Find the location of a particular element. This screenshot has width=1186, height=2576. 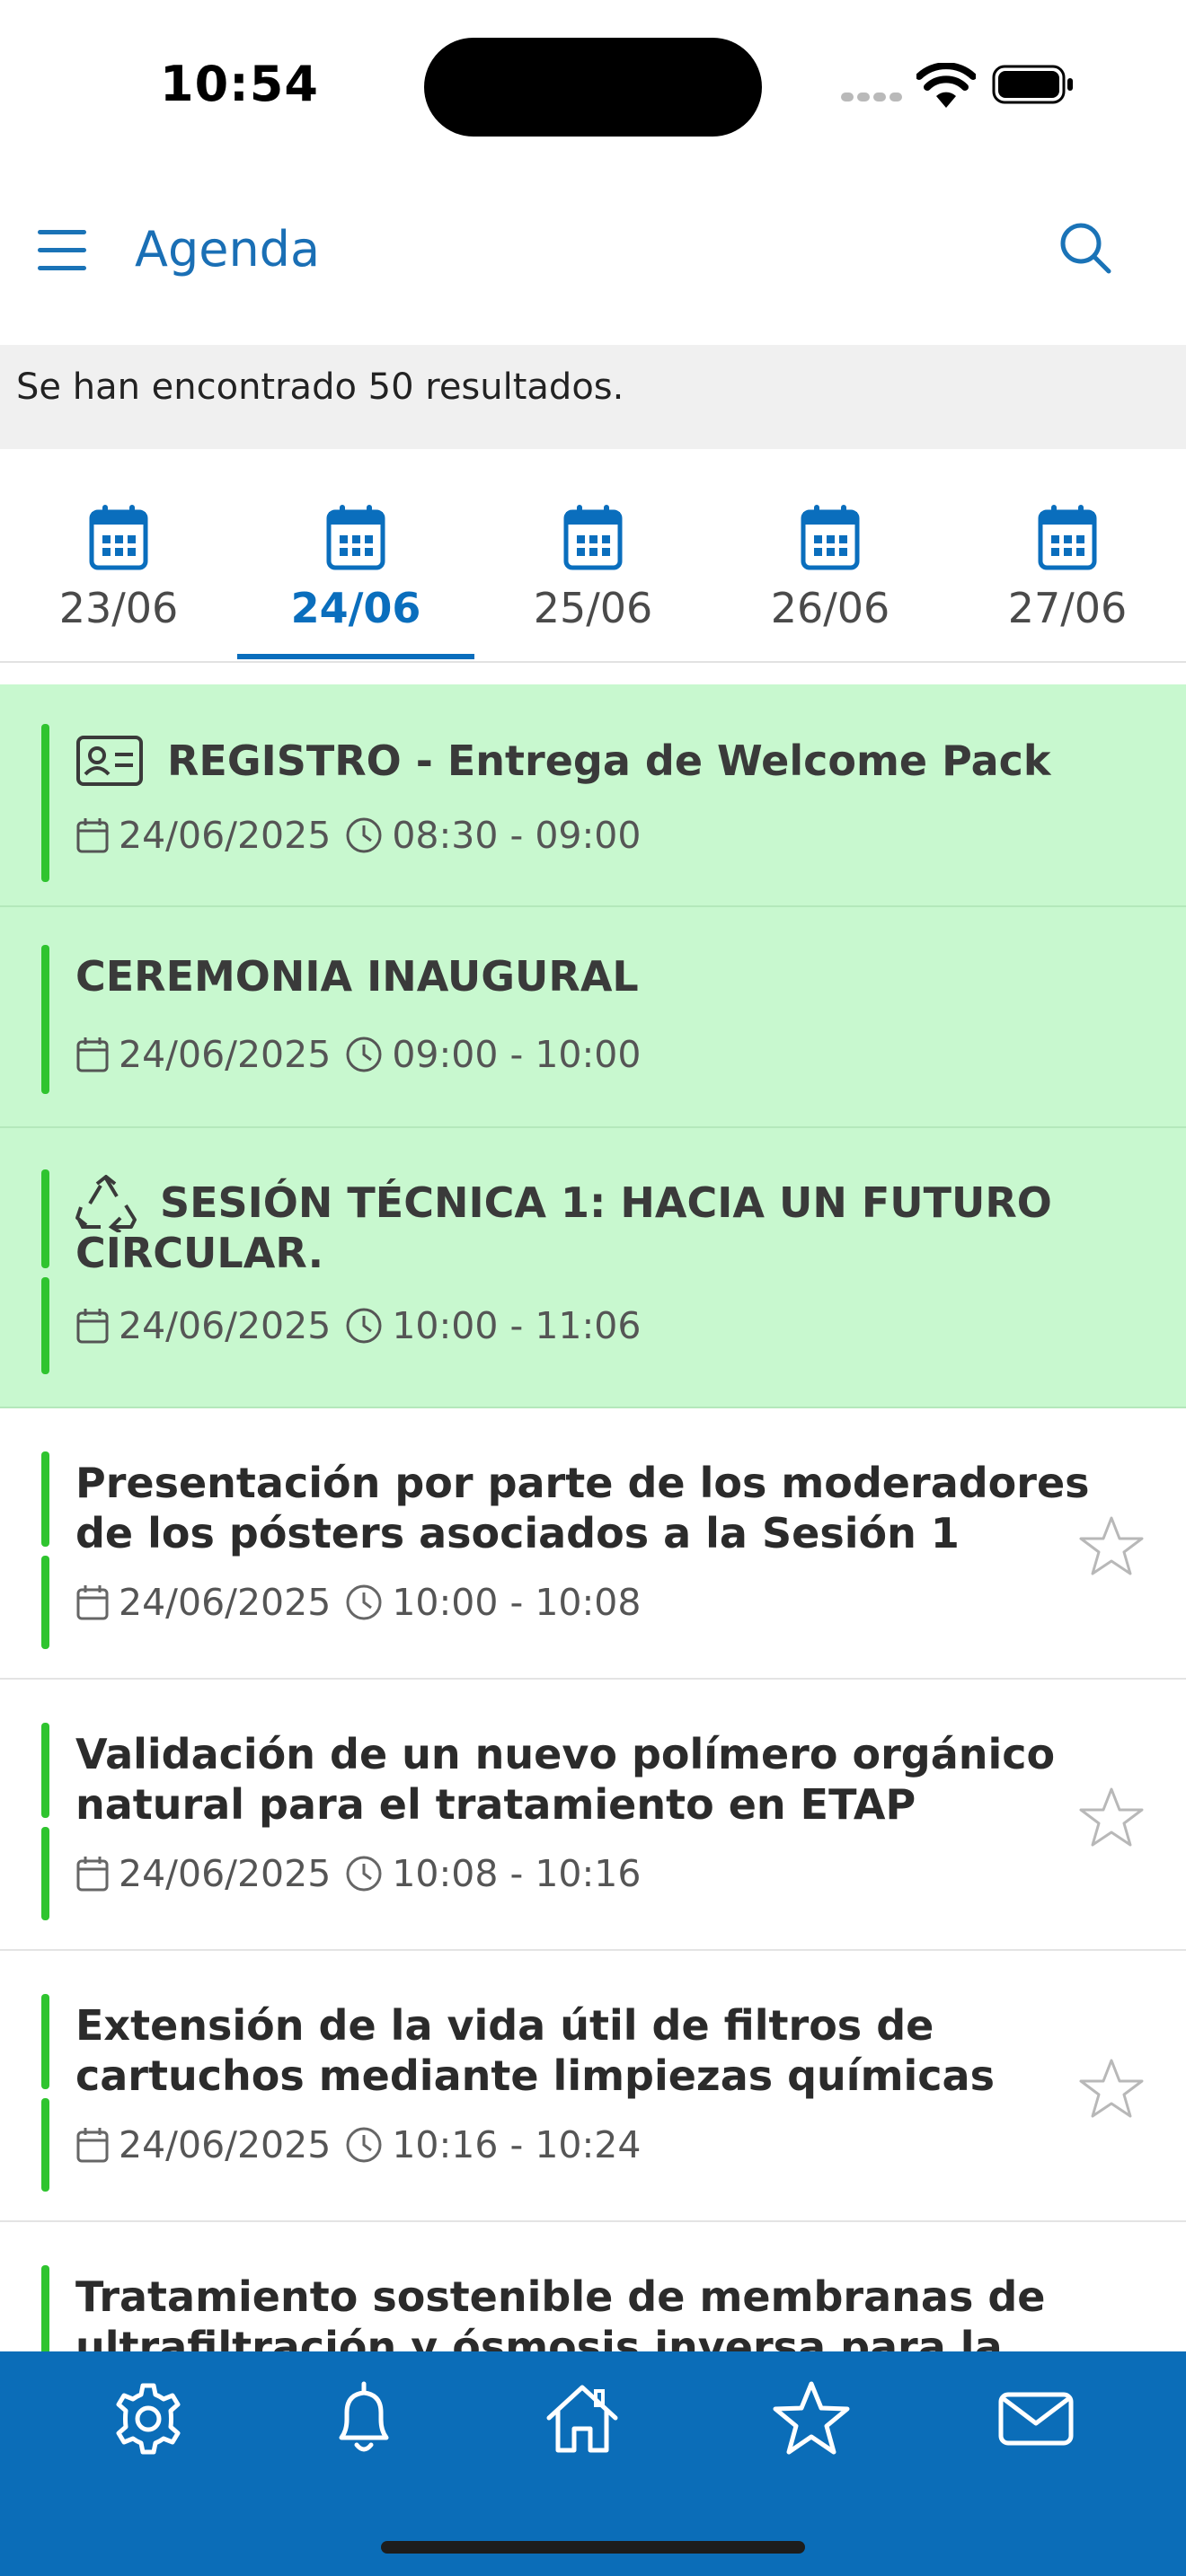

bottom-navigation is located at coordinates (593, 2463).